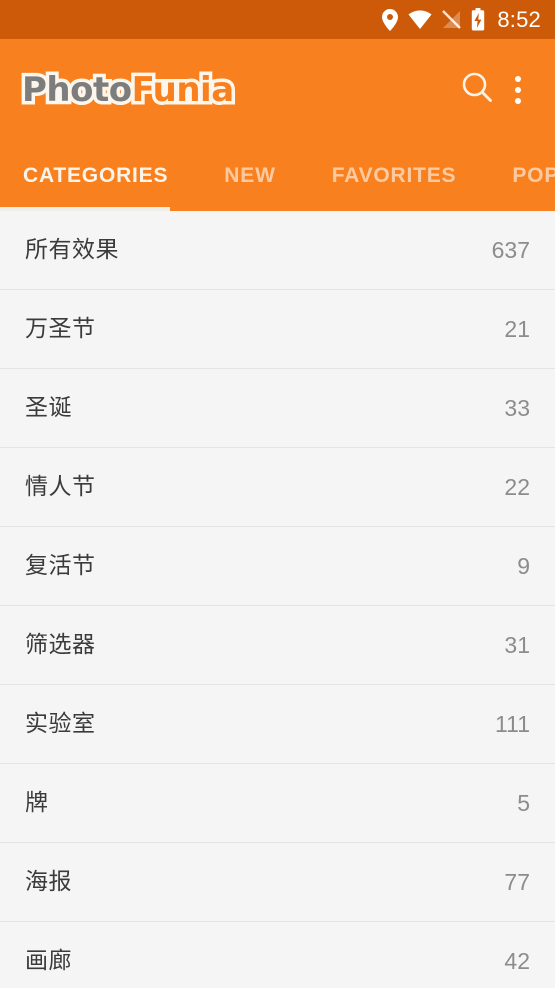 The width and height of the screenshot is (555, 988). I want to click on search-icon, so click(477, 89).